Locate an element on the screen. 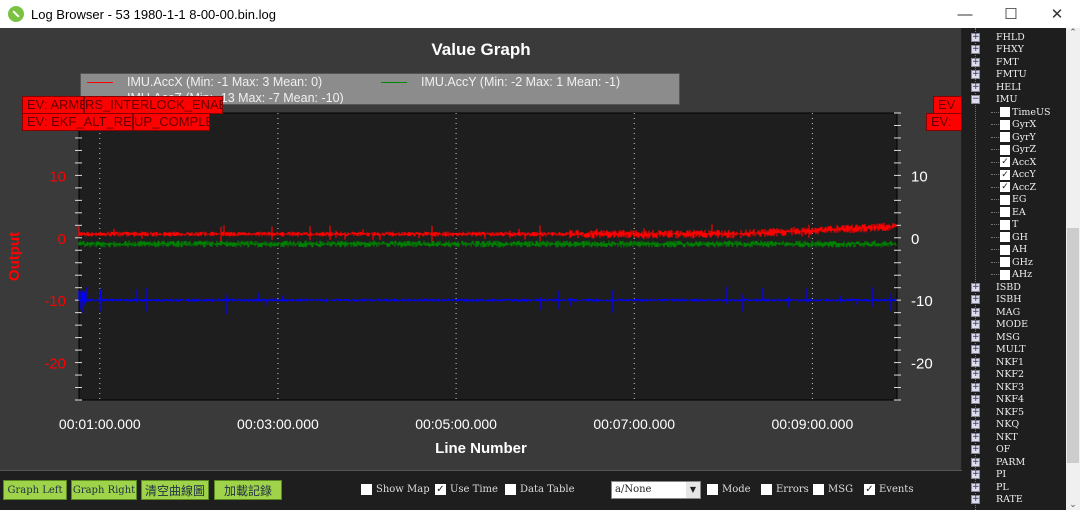 The height and width of the screenshot is (510, 1080). x-tick-label: 00:05:00.000 is located at coordinates (456, 424).